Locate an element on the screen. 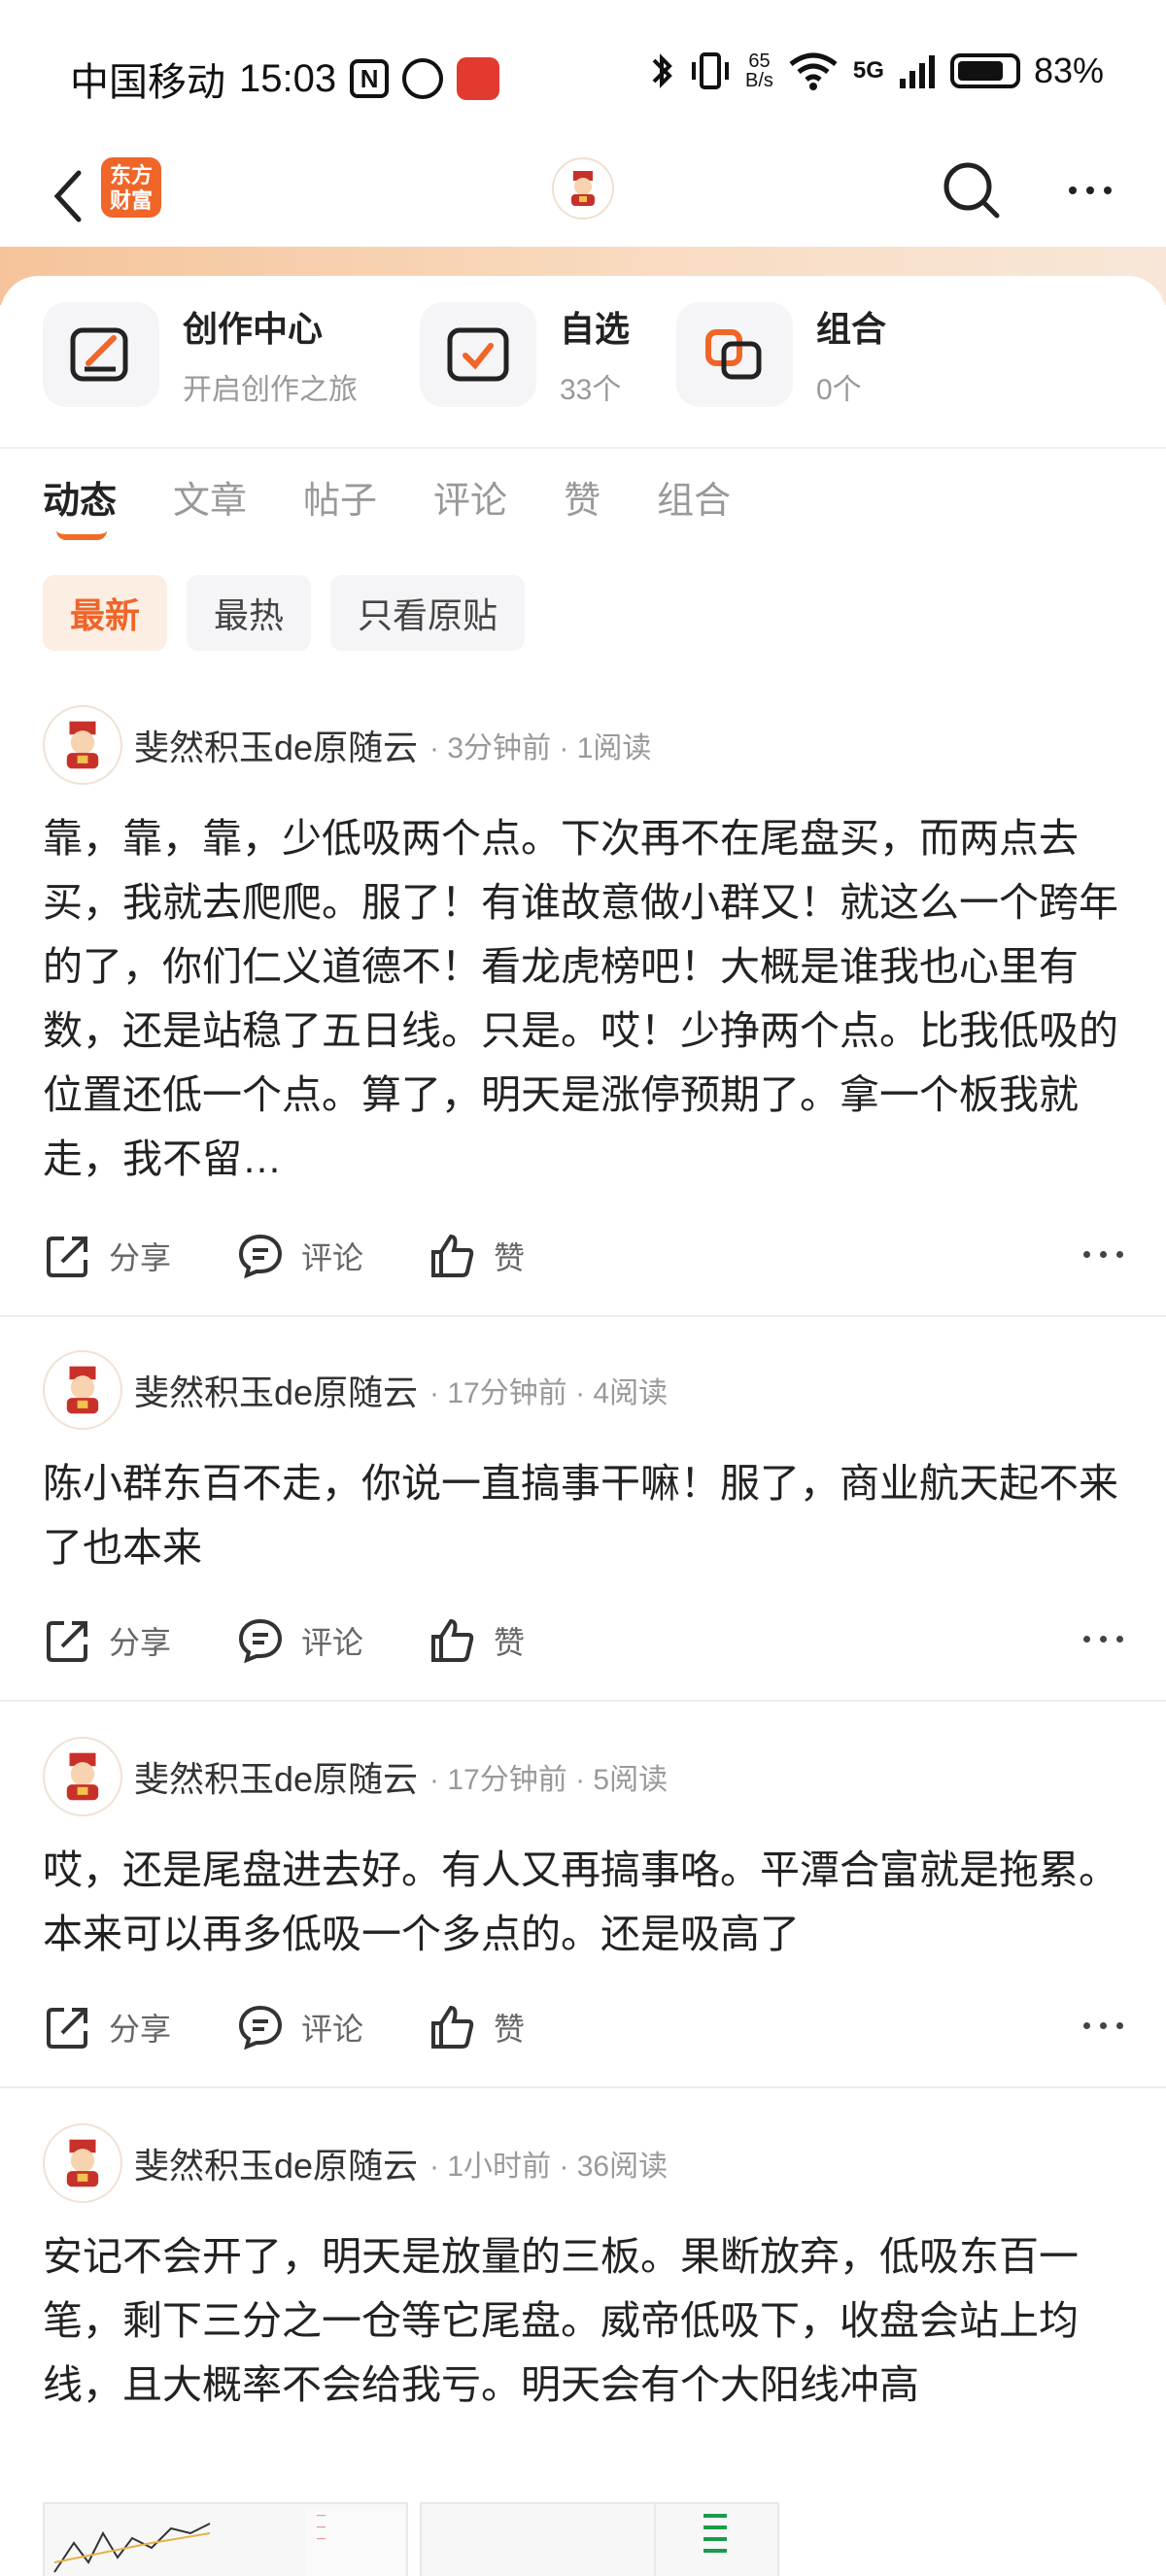 This screenshot has height=2576, width=1166. bluetooth-icon is located at coordinates (662, 70).